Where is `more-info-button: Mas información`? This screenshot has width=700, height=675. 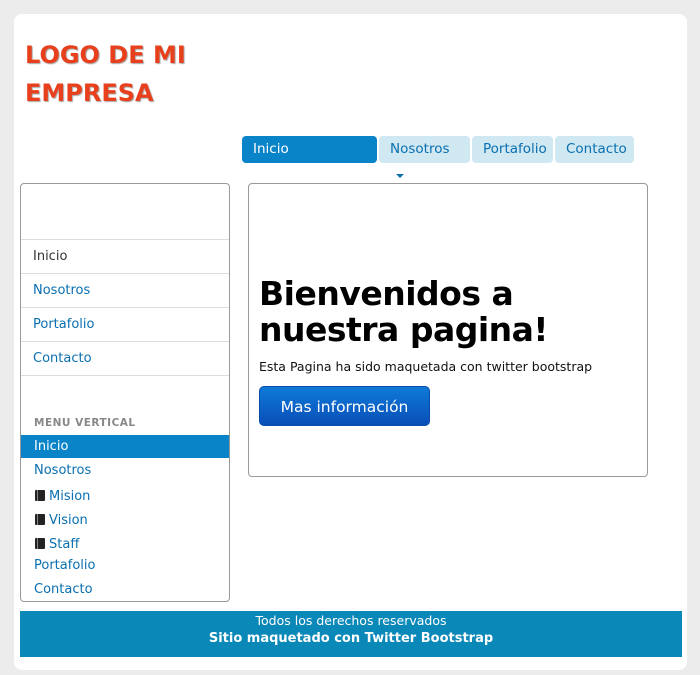
more-info-button: Mas información is located at coordinates (344, 406).